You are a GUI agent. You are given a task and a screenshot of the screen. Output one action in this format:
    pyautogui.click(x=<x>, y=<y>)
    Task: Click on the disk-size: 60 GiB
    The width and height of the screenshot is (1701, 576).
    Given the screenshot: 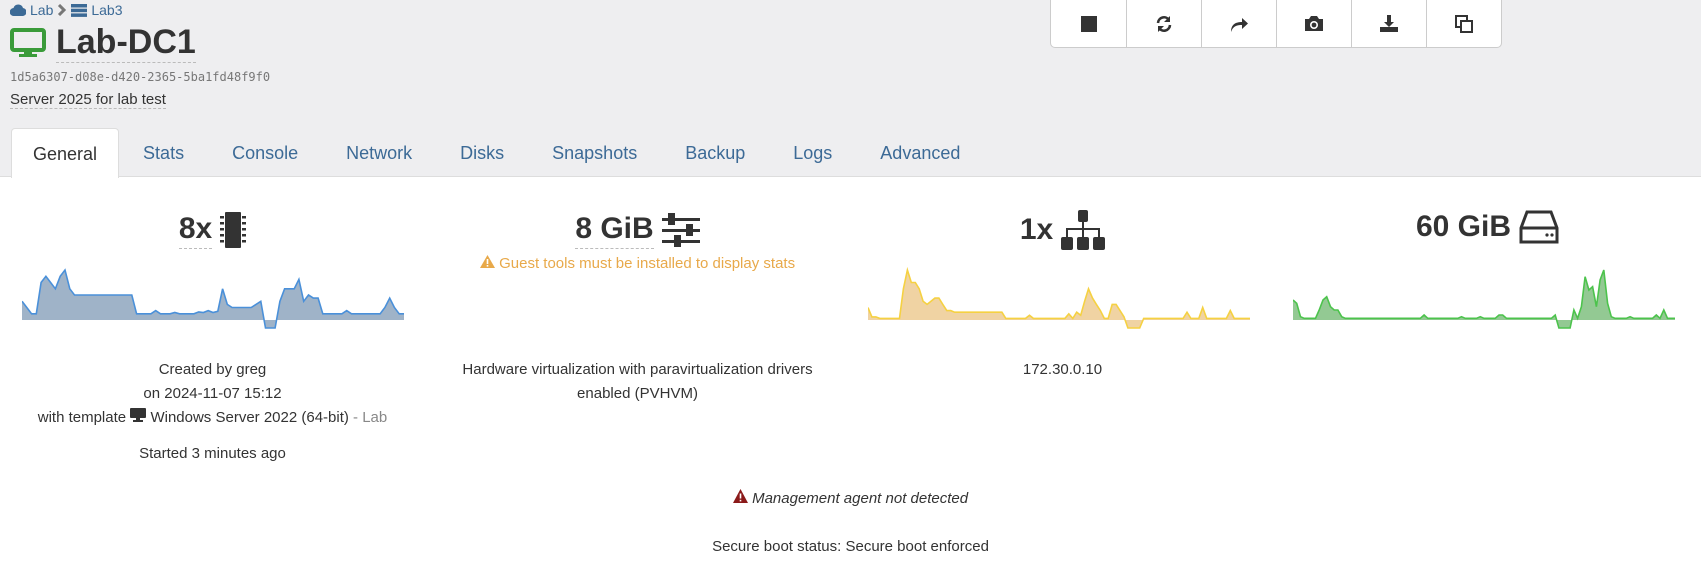 What is the action you would take?
    pyautogui.click(x=1463, y=226)
    